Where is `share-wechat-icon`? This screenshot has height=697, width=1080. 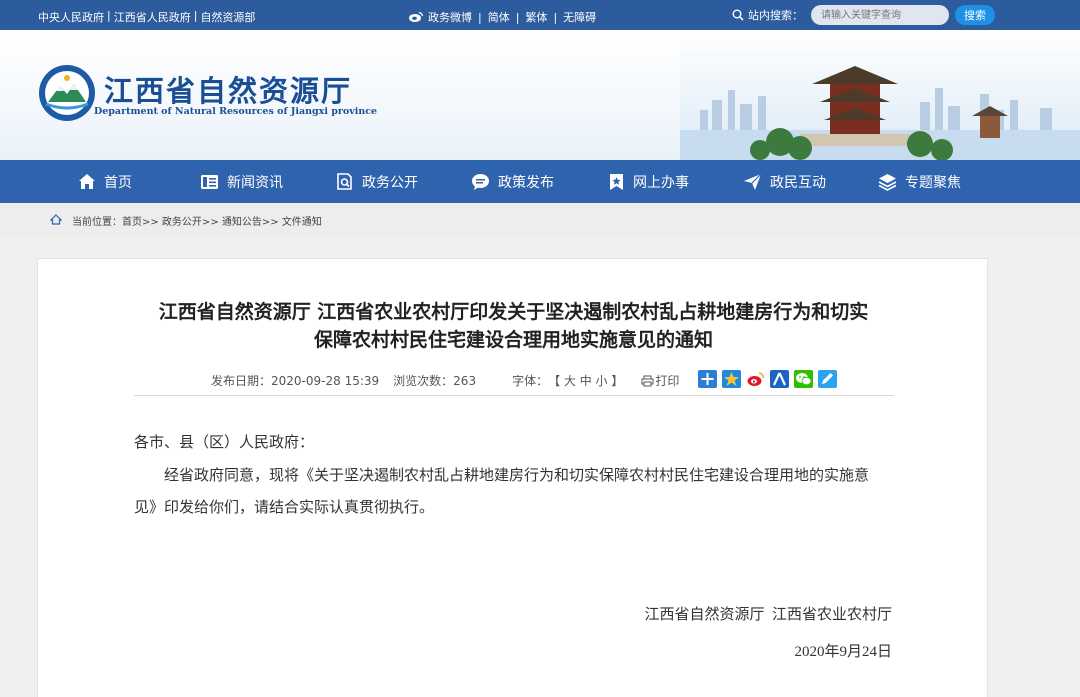
share-wechat-icon is located at coordinates (803, 379).